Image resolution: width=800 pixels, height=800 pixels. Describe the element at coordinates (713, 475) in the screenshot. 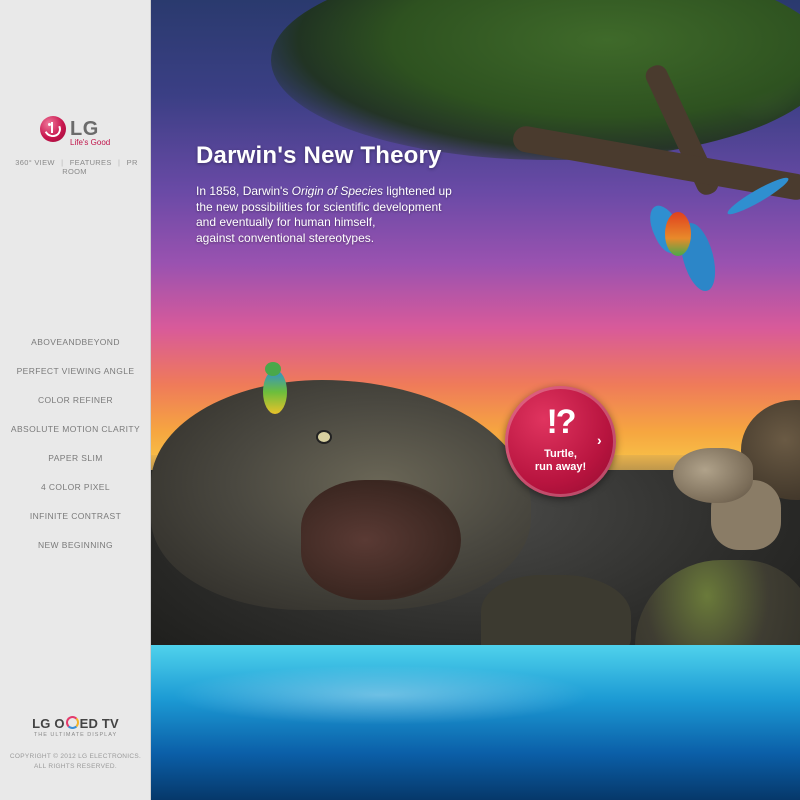

I see `turtle-image` at that location.